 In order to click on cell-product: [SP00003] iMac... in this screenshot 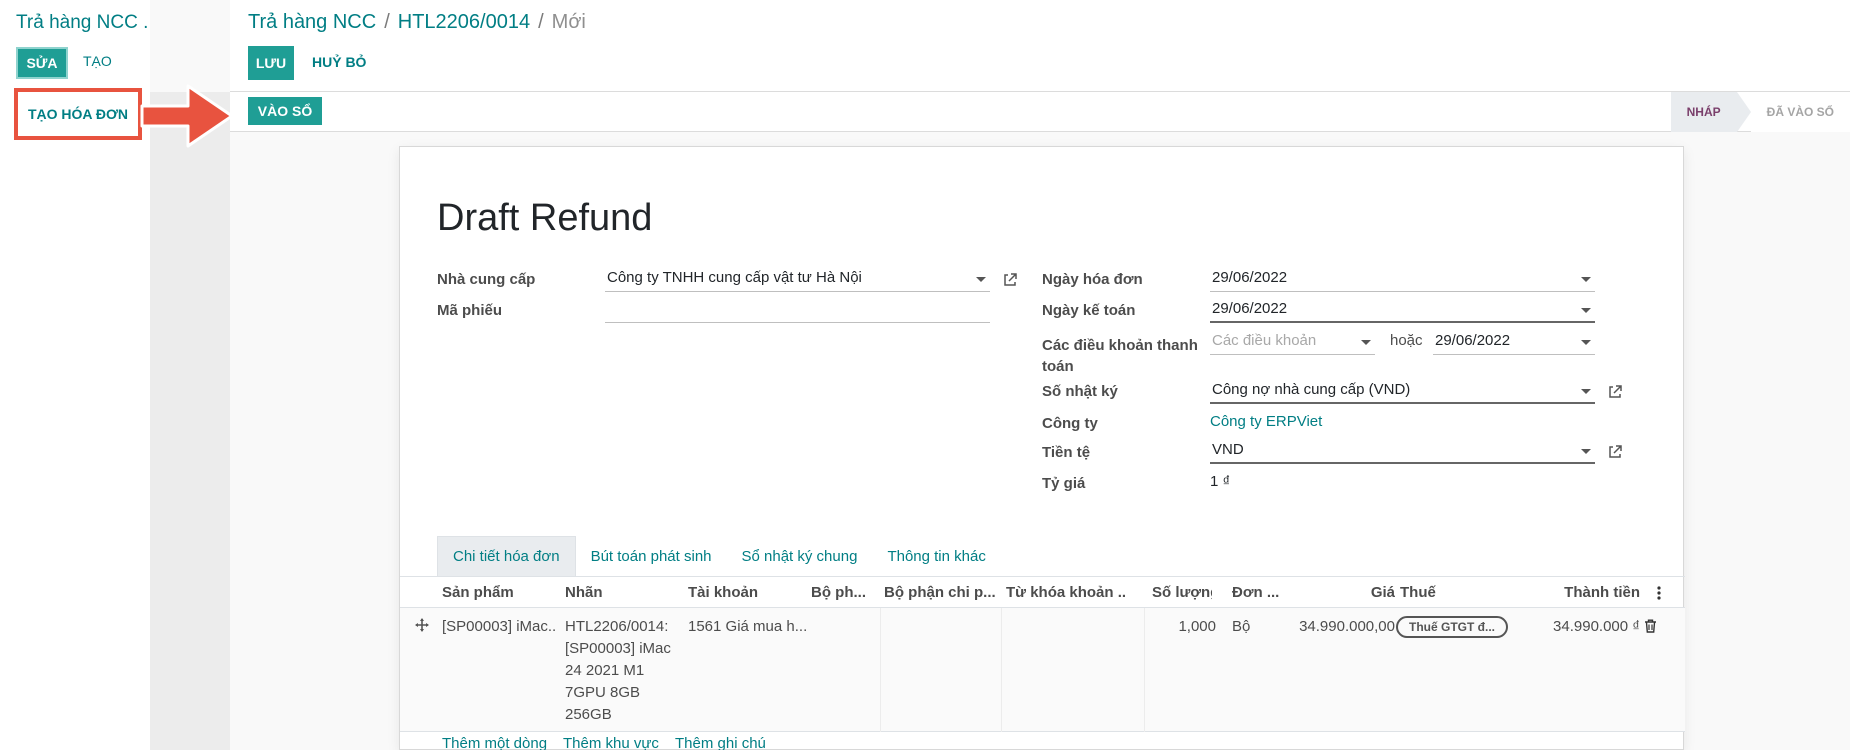, I will do `click(499, 627)`.